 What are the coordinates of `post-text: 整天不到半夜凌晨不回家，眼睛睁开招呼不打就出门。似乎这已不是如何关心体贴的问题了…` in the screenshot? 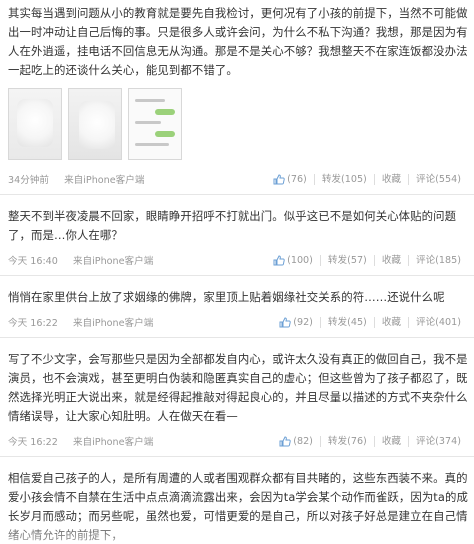 It's located at (232, 225).